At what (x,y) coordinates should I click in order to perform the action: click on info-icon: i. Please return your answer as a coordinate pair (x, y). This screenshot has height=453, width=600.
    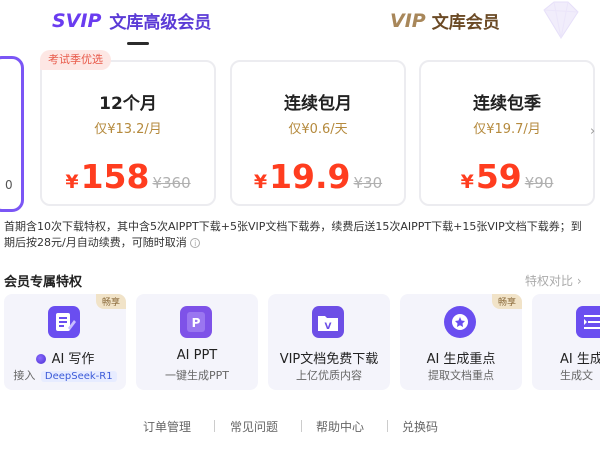
    Looking at the image, I should click on (195, 243).